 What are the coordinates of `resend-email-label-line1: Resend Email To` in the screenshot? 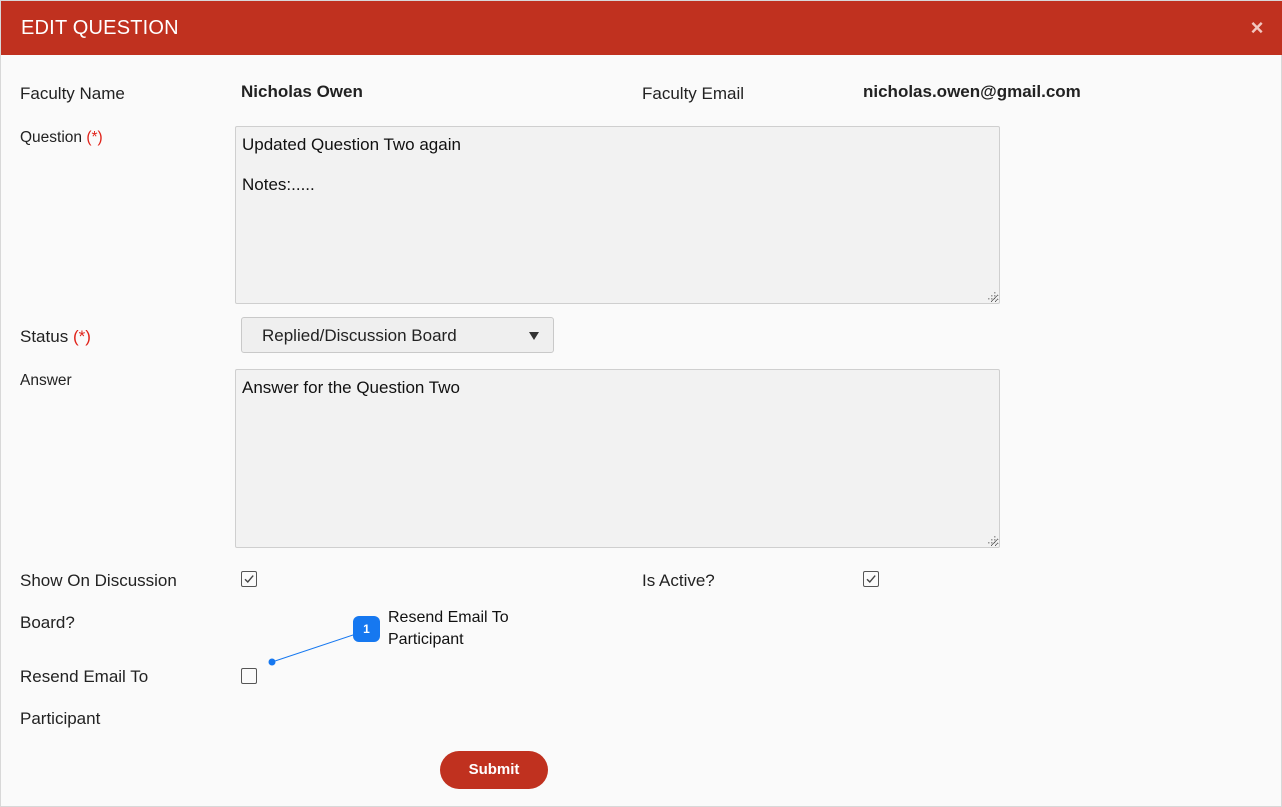 It's located at (84, 676).